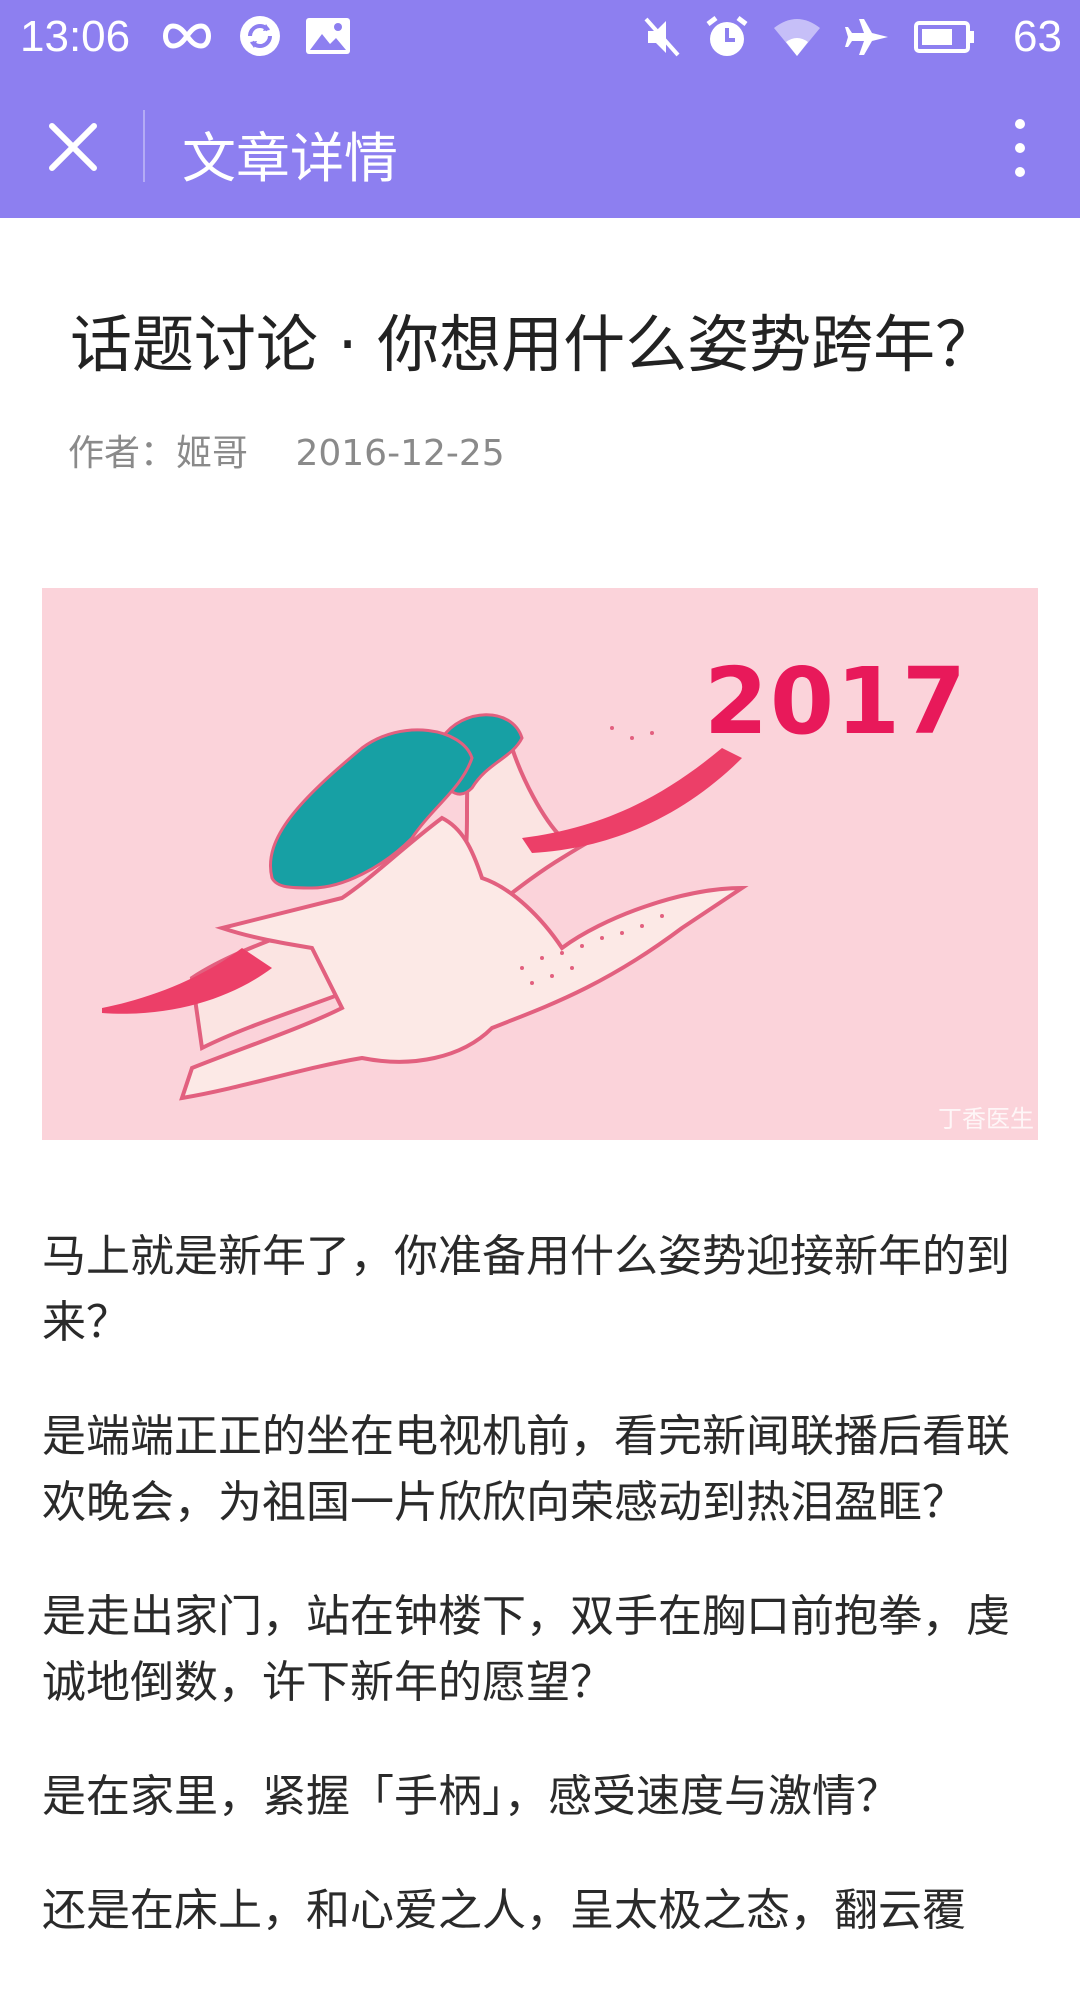 This screenshot has height=1992, width=1080. What do you see at coordinates (144, 146) in the screenshot?
I see `appbar-divider` at bounding box center [144, 146].